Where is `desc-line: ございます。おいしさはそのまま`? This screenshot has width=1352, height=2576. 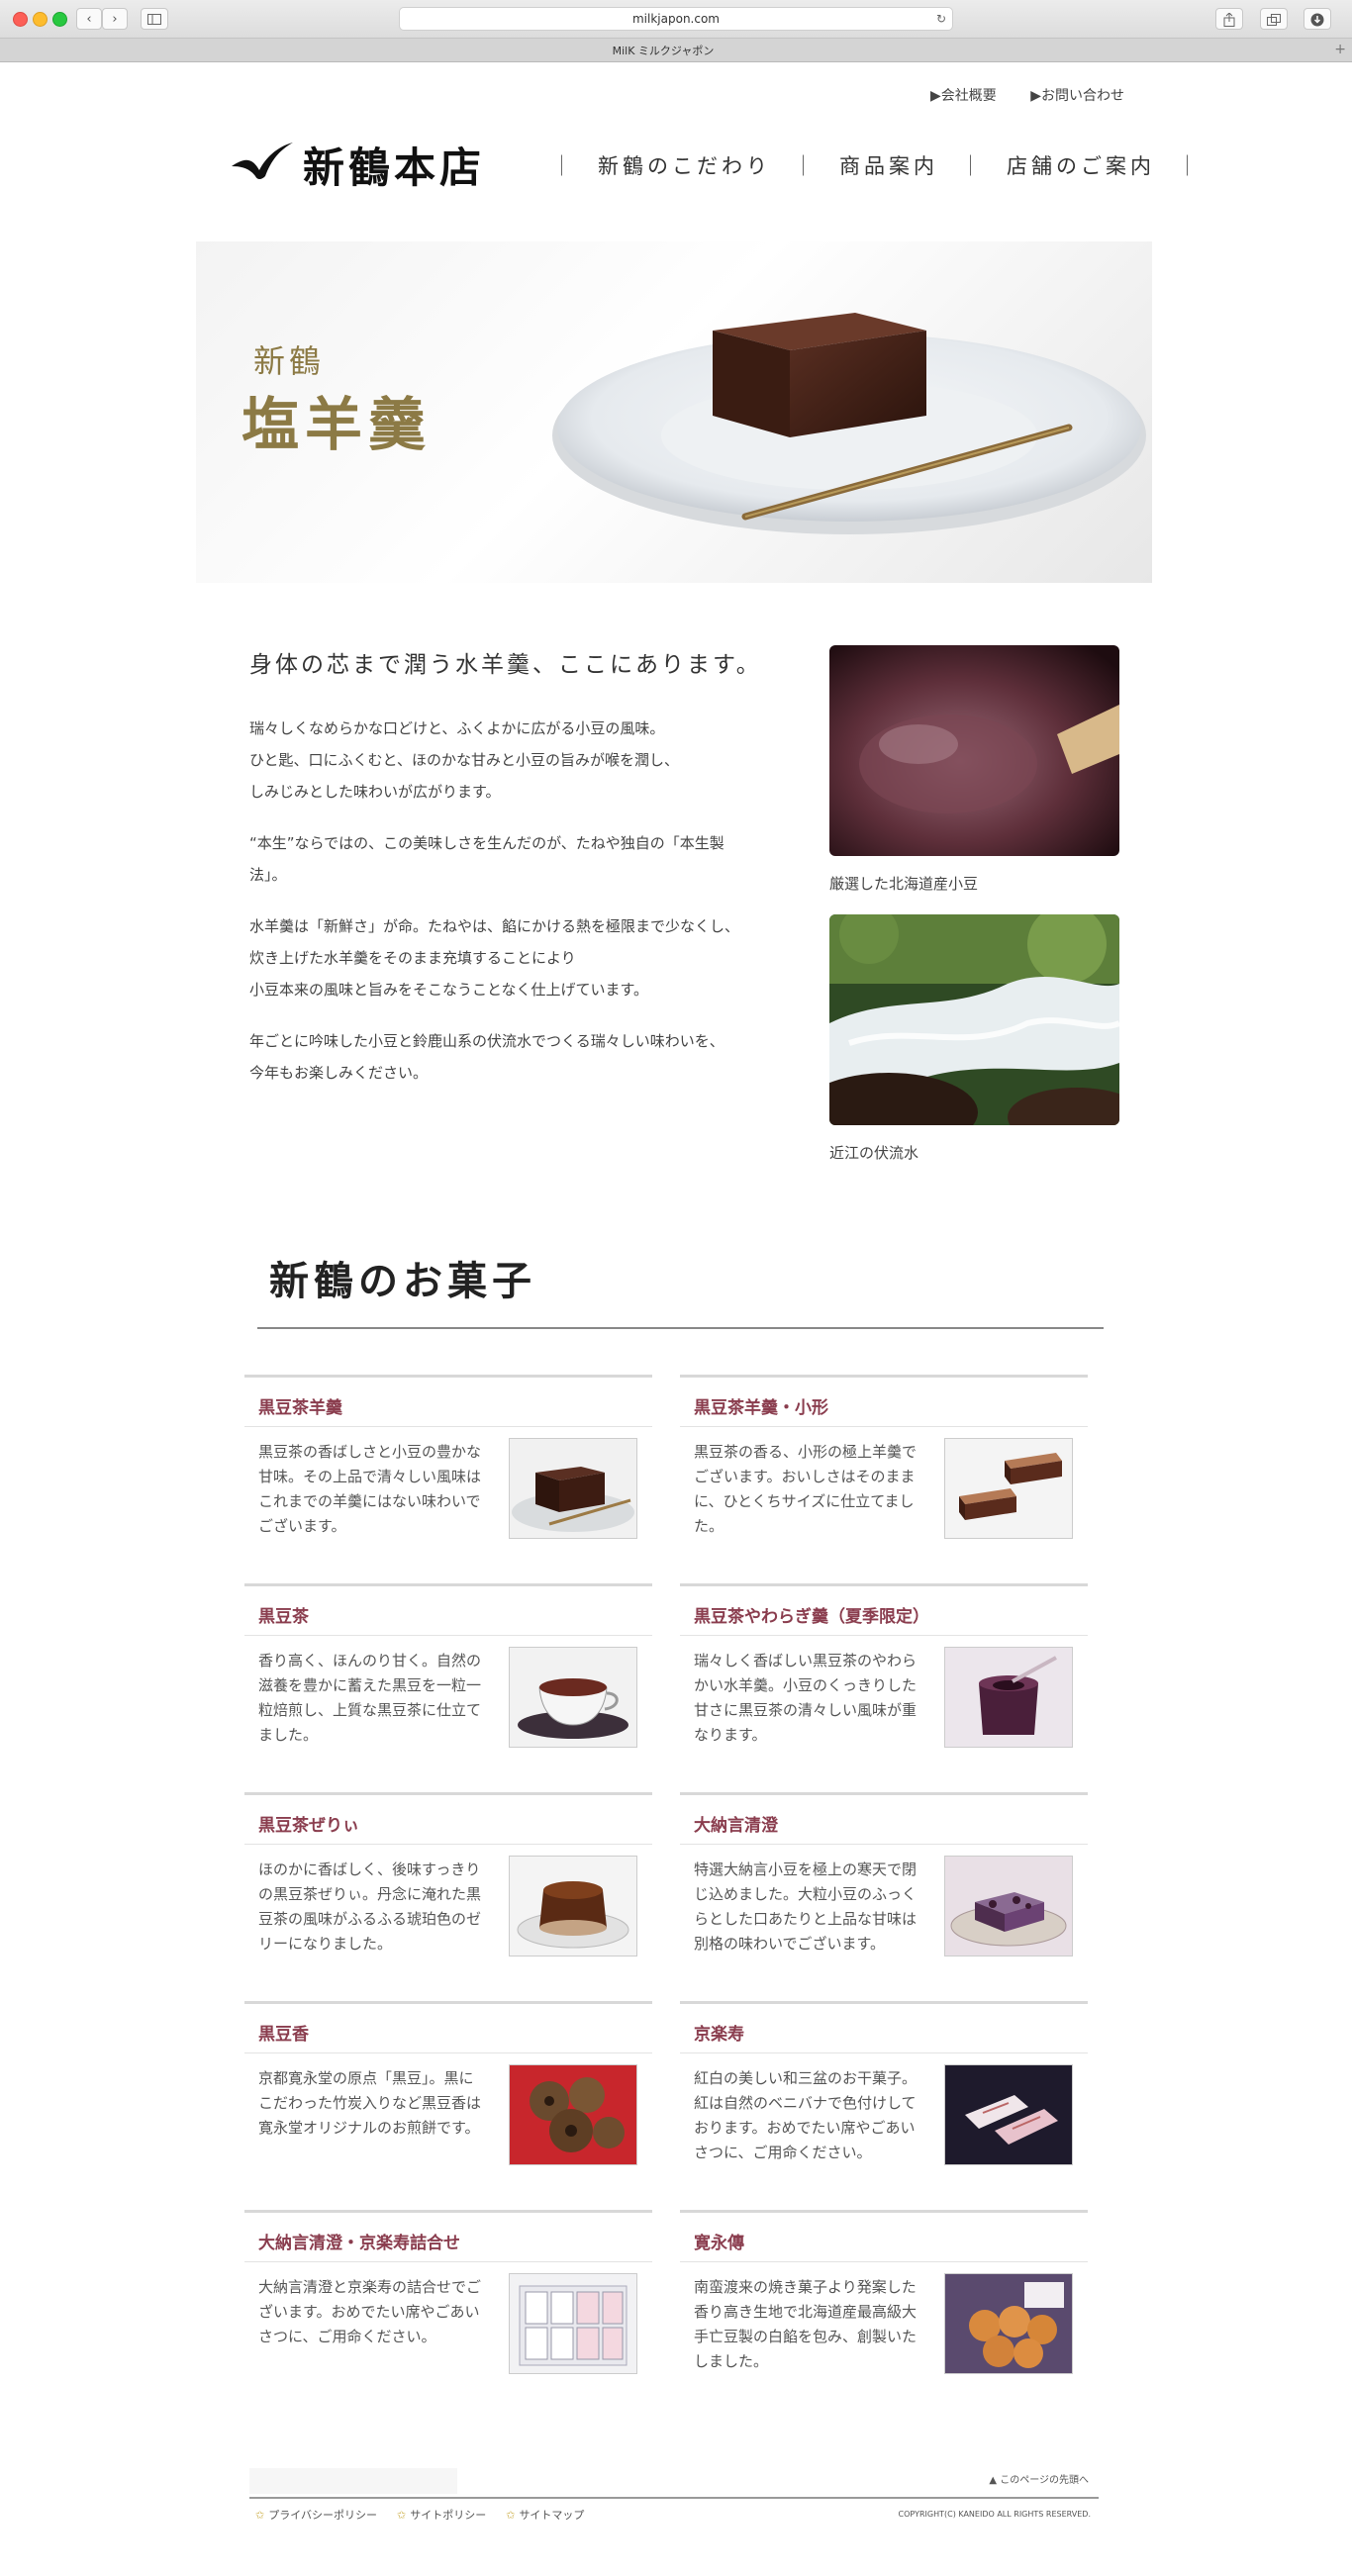 desc-line: ございます。おいしさはそのまま is located at coordinates (805, 1476).